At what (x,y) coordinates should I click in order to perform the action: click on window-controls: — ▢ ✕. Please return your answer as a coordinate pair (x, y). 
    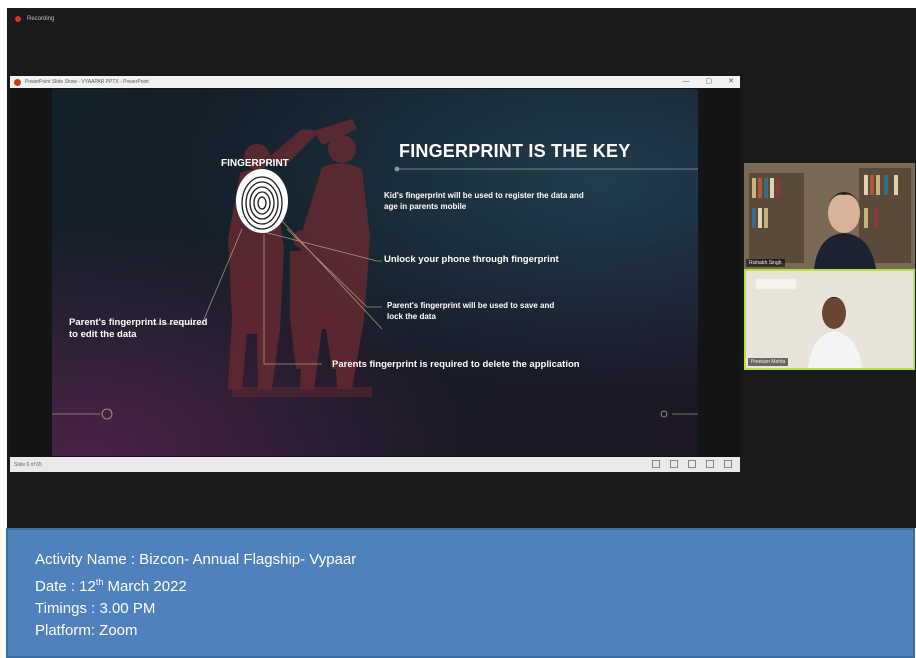
    Looking at the image, I should click on (709, 82).